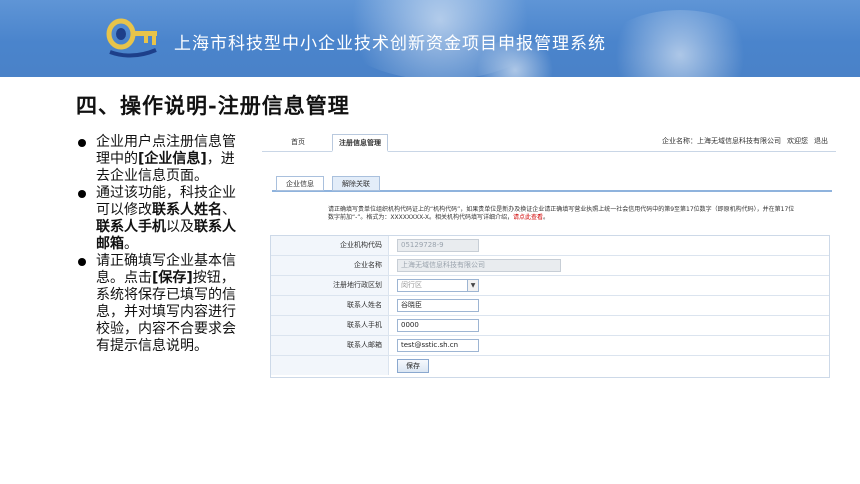 The image size is (860, 484). Describe the element at coordinates (438, 245) in the screenshot. I see `org-code-field: 05129728-9` at that location.